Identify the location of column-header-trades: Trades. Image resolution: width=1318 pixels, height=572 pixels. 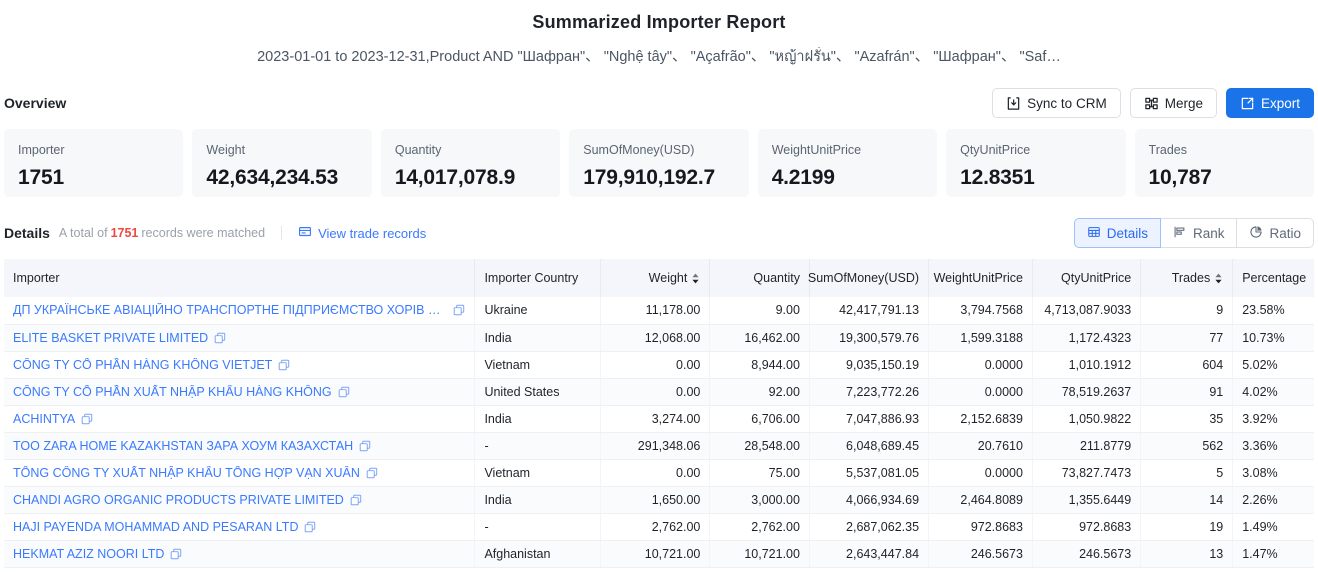
(1187, 278).